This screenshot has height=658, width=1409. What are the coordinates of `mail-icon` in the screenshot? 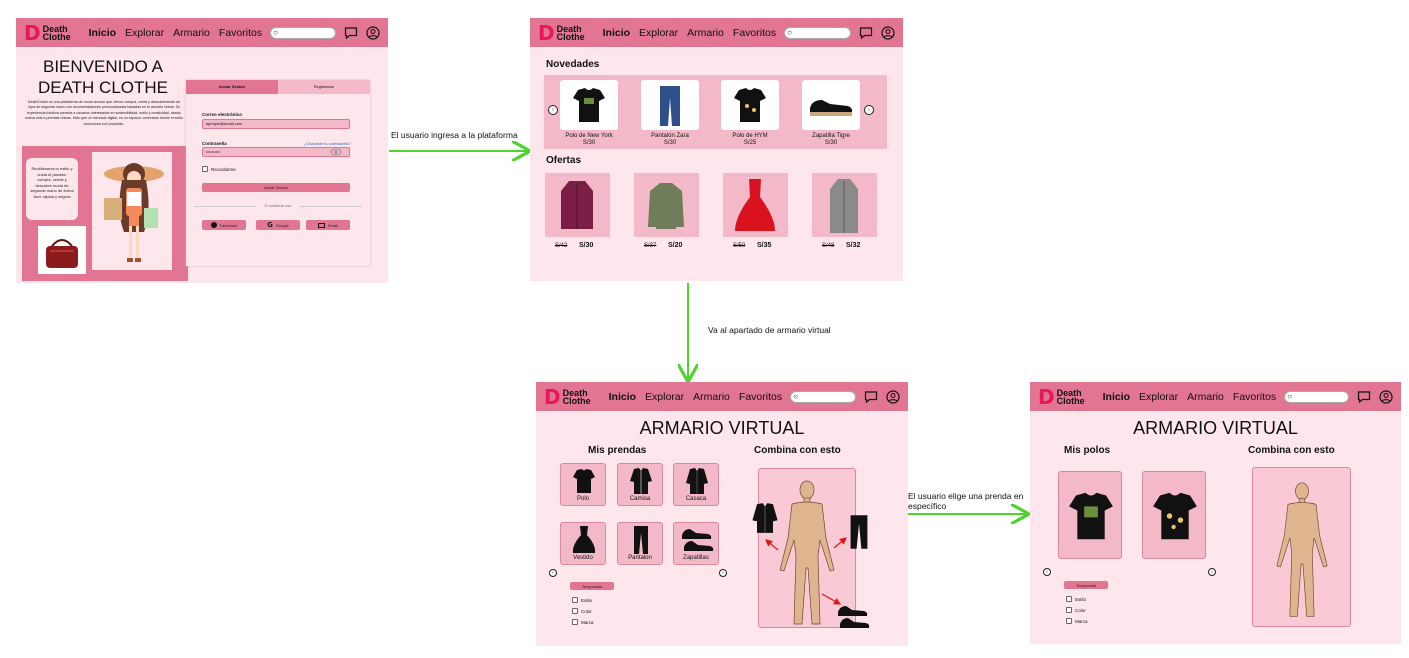 It's located at (321, 225).